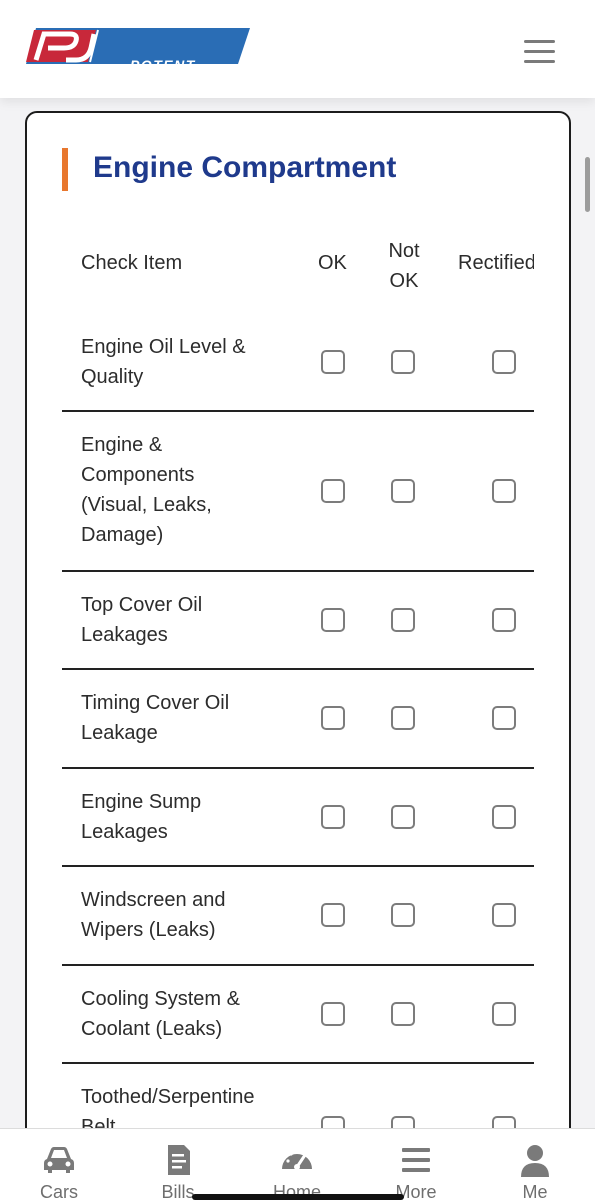  What do you see at coordinates (142, 605) in the screenshot?
I see `label-line: Top Cover Oil` at bounding box center [142, 605].